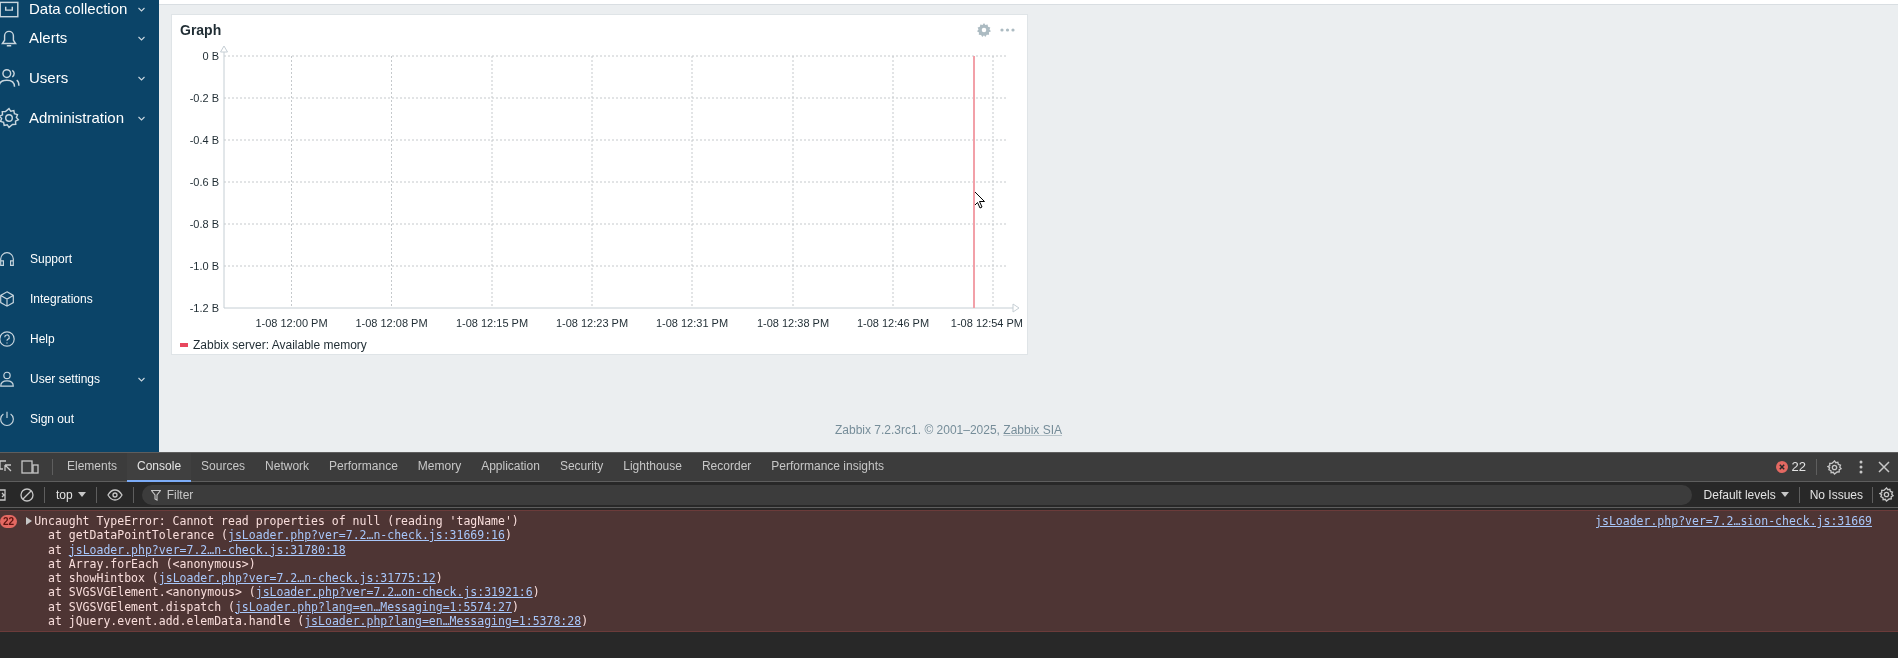 This screenshot has width=1898, height=658. Describe the element at coordinates (210, 56) in the screenshot. I see `y-tick-label: 0 B` at that location.